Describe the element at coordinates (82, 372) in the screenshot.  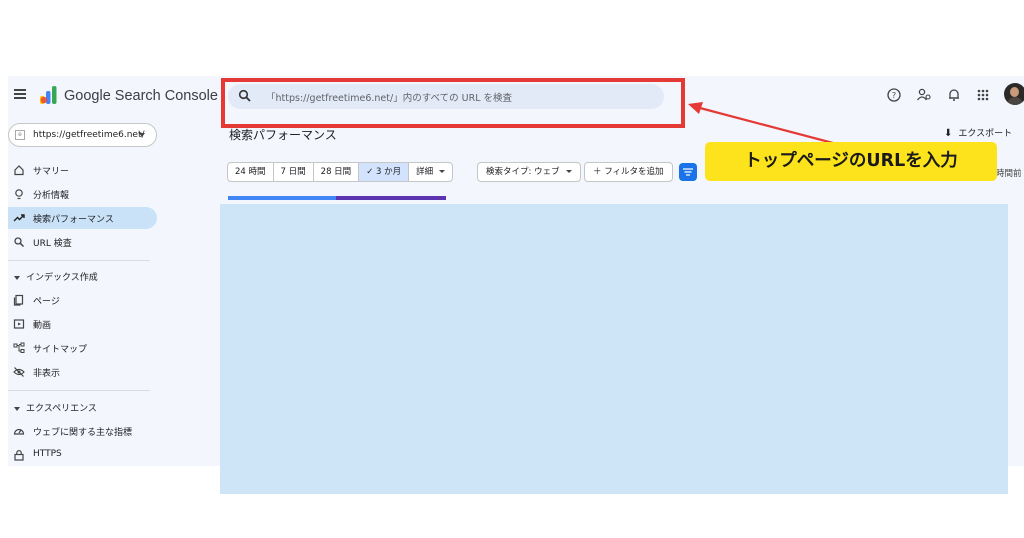
I see `sidebar-item-removals: 非表示` at that location.